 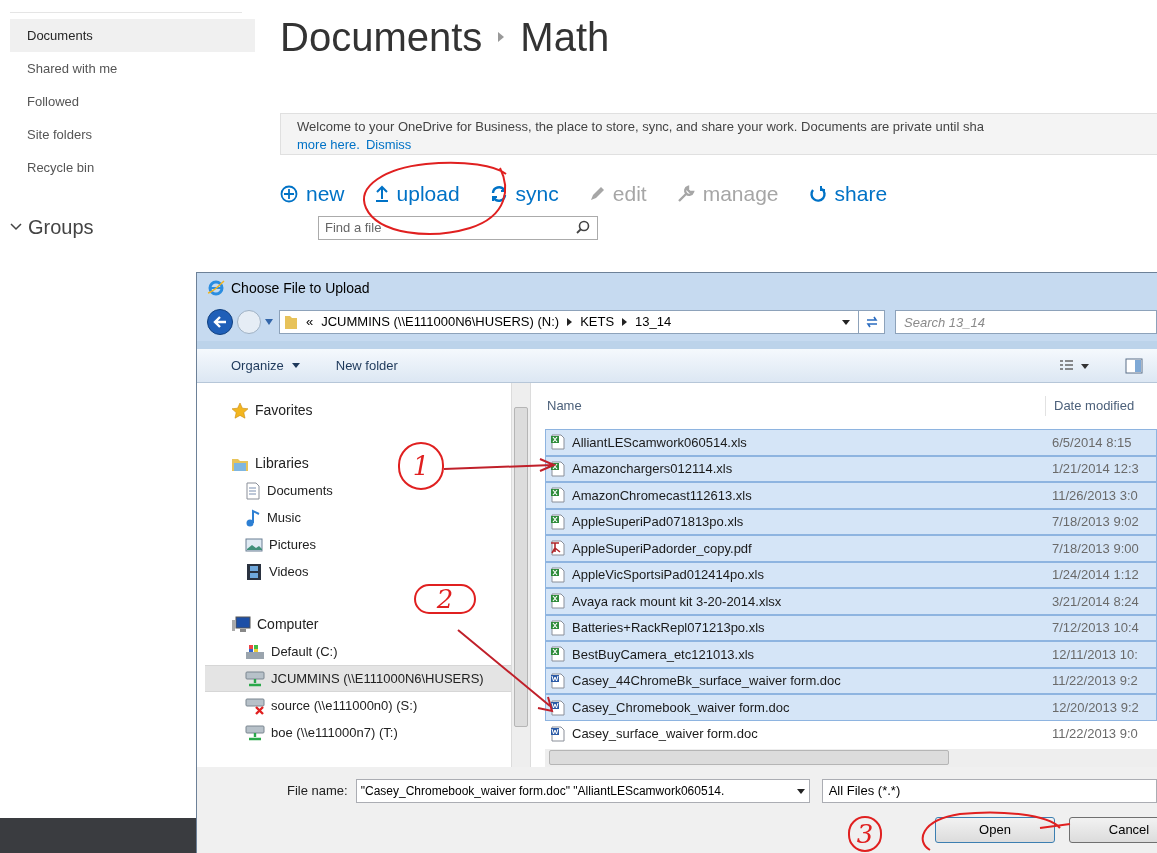 I want to click on sync-icon, so click(x=498, y=194).